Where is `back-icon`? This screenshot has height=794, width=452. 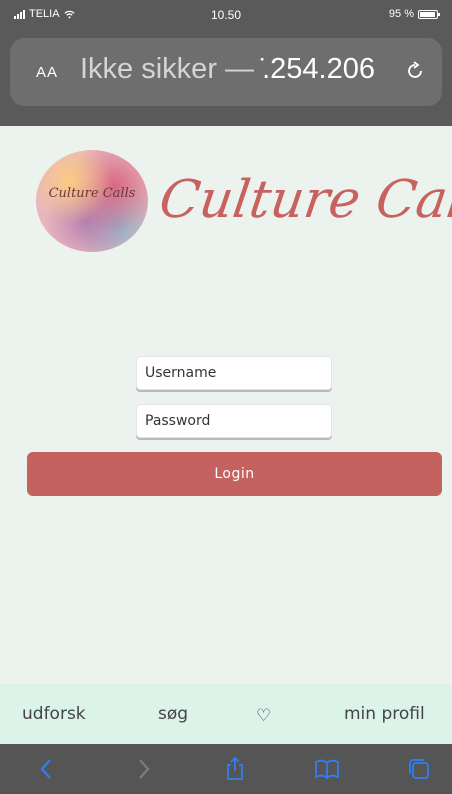
back-icon is located at coordinates (47, 769).